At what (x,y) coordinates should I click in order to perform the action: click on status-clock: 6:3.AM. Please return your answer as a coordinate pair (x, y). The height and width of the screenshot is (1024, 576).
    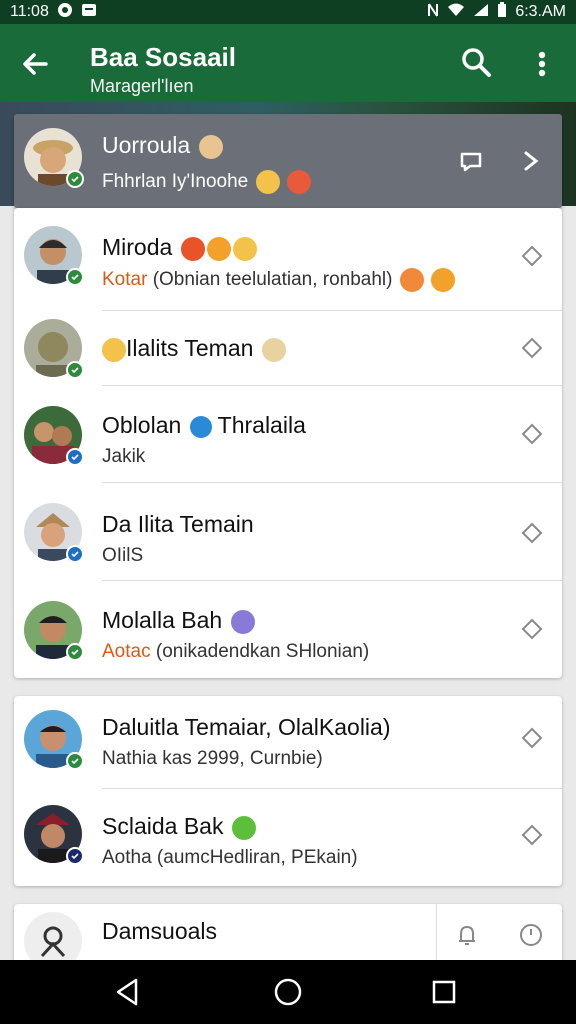
    Looking at the image, I should click on (540, 11).